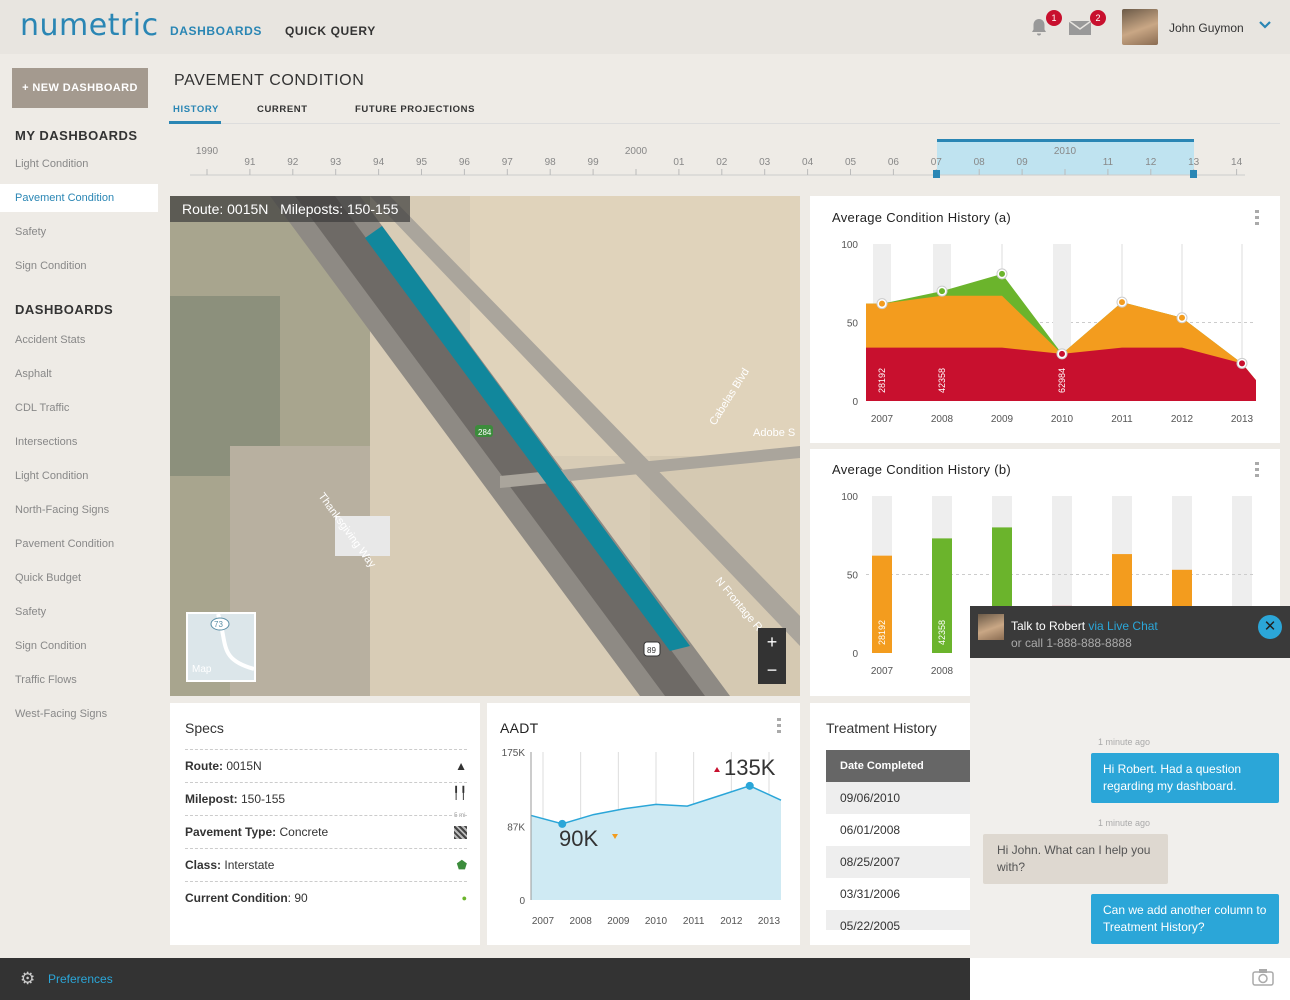 This screenshot has width=1290, height=1000. Describe the element at coordinates (415, 109) in the screenshot. I see `tab-future-projections: FUTURE PROJECTIONS` at that location.